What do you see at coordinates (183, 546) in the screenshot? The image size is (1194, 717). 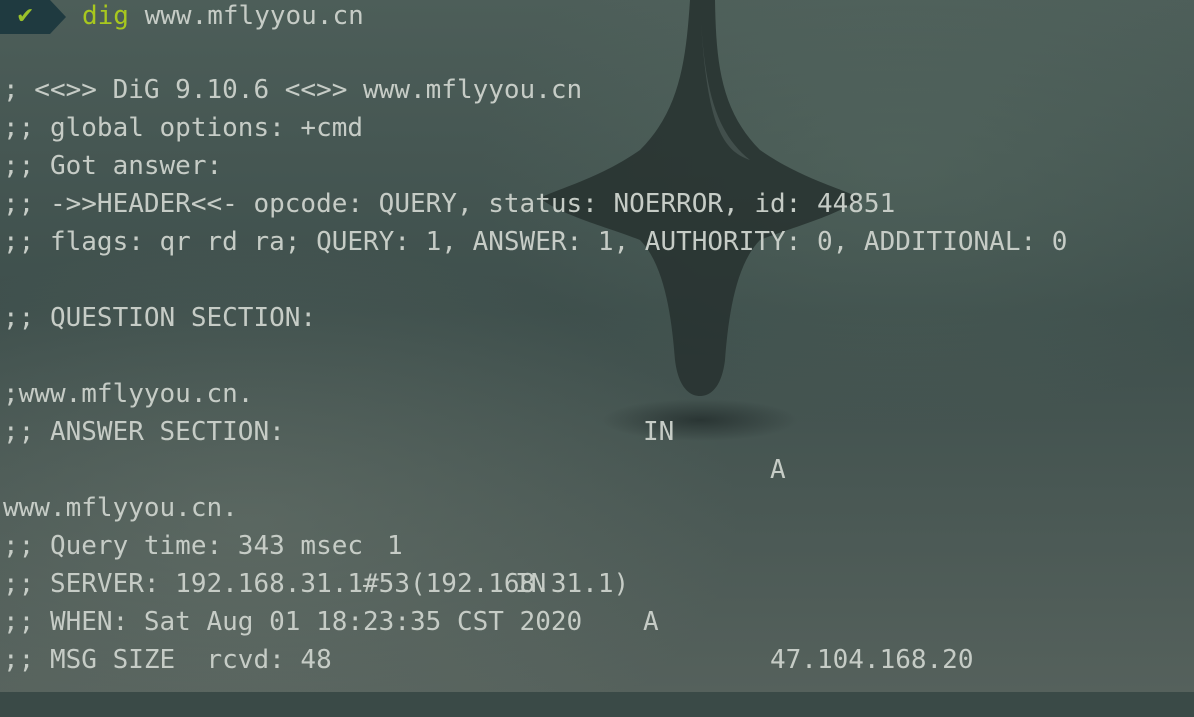 I see `query-time-line: ;; Query time: 343 msec` at bounding box center [183, 546].